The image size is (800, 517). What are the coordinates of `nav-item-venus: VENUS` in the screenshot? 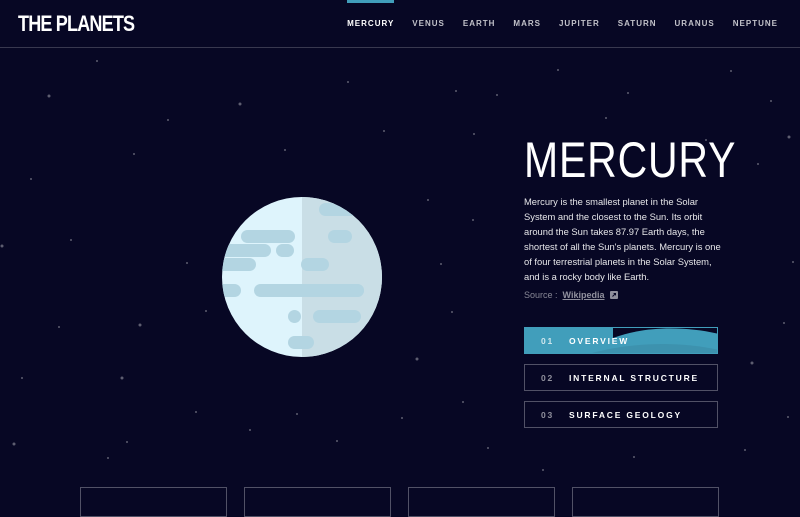 It's located at (428, 23).